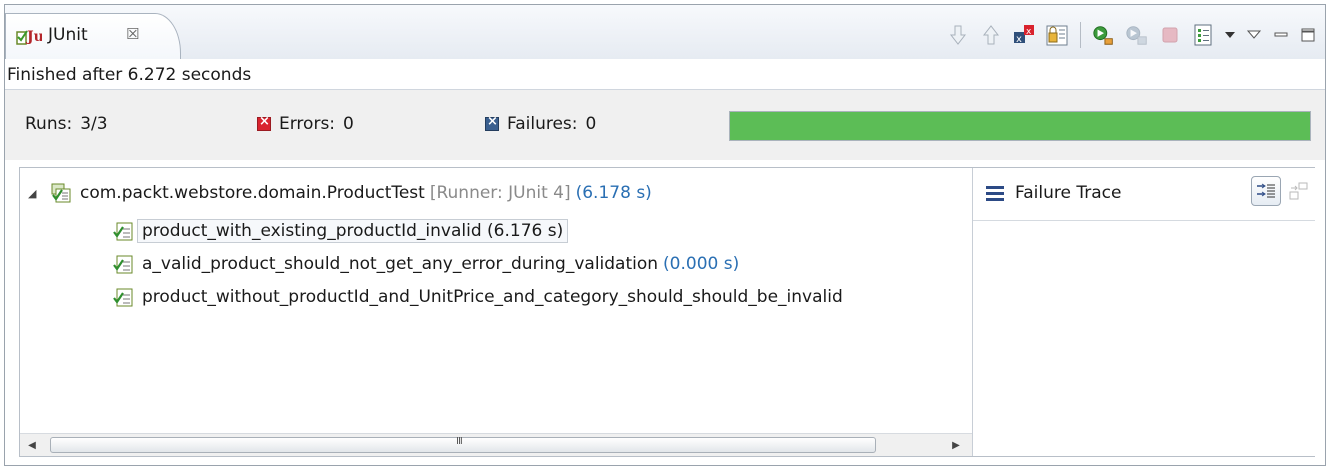 This screenshot has height=472, width=1332. Describe the element at coordinates (32, 445) in the screenshot. I see `scroll-left-icon: ◀` at that location.